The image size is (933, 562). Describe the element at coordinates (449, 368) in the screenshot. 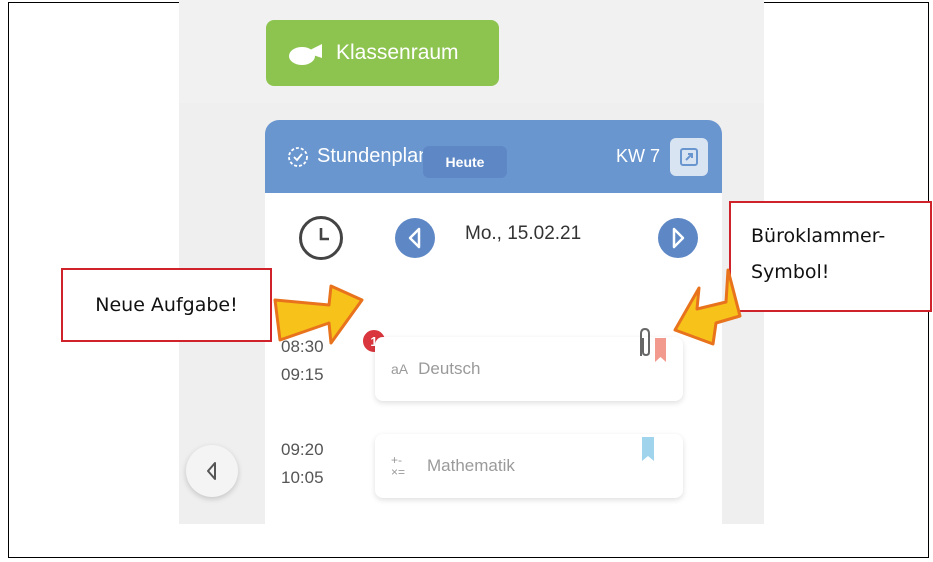

I see `lesson-subject: Deutsch` at that location.